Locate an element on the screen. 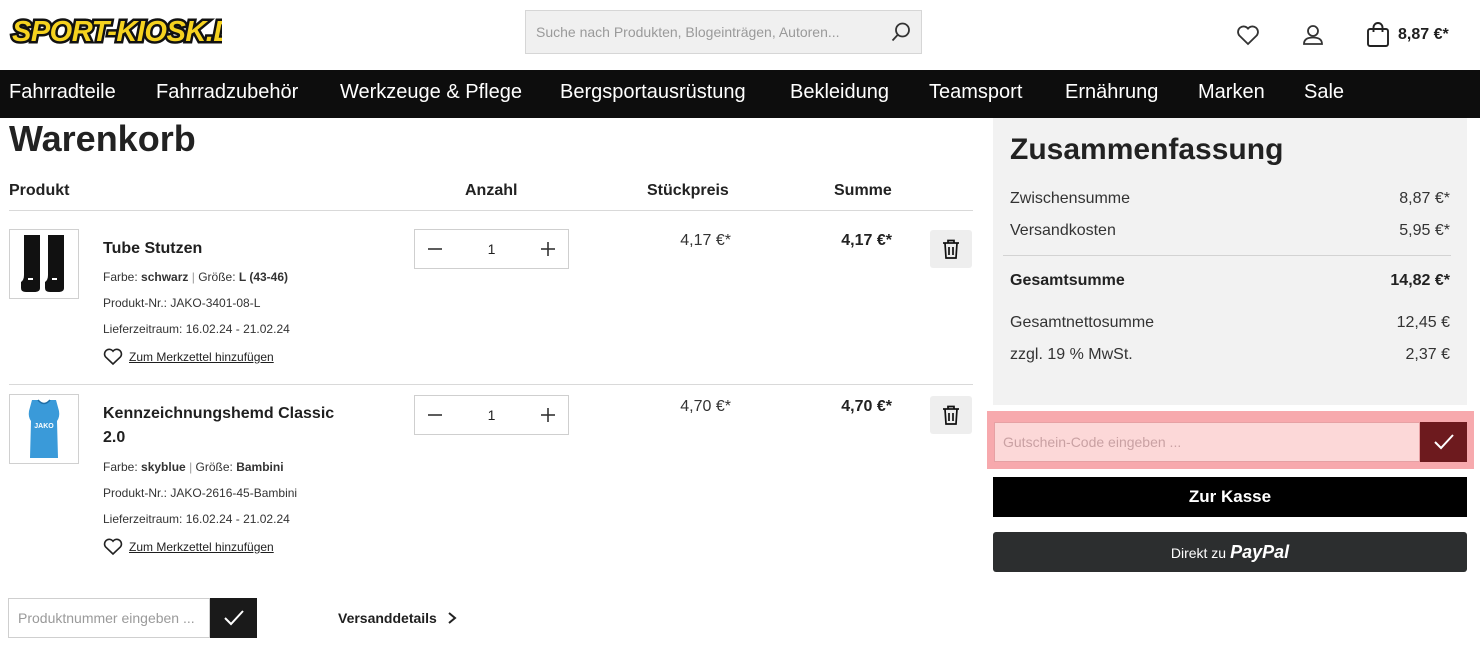 The height and width of the screenshot is (667, 1480). apply-voucher-button is located at coordinates (1443, 442).